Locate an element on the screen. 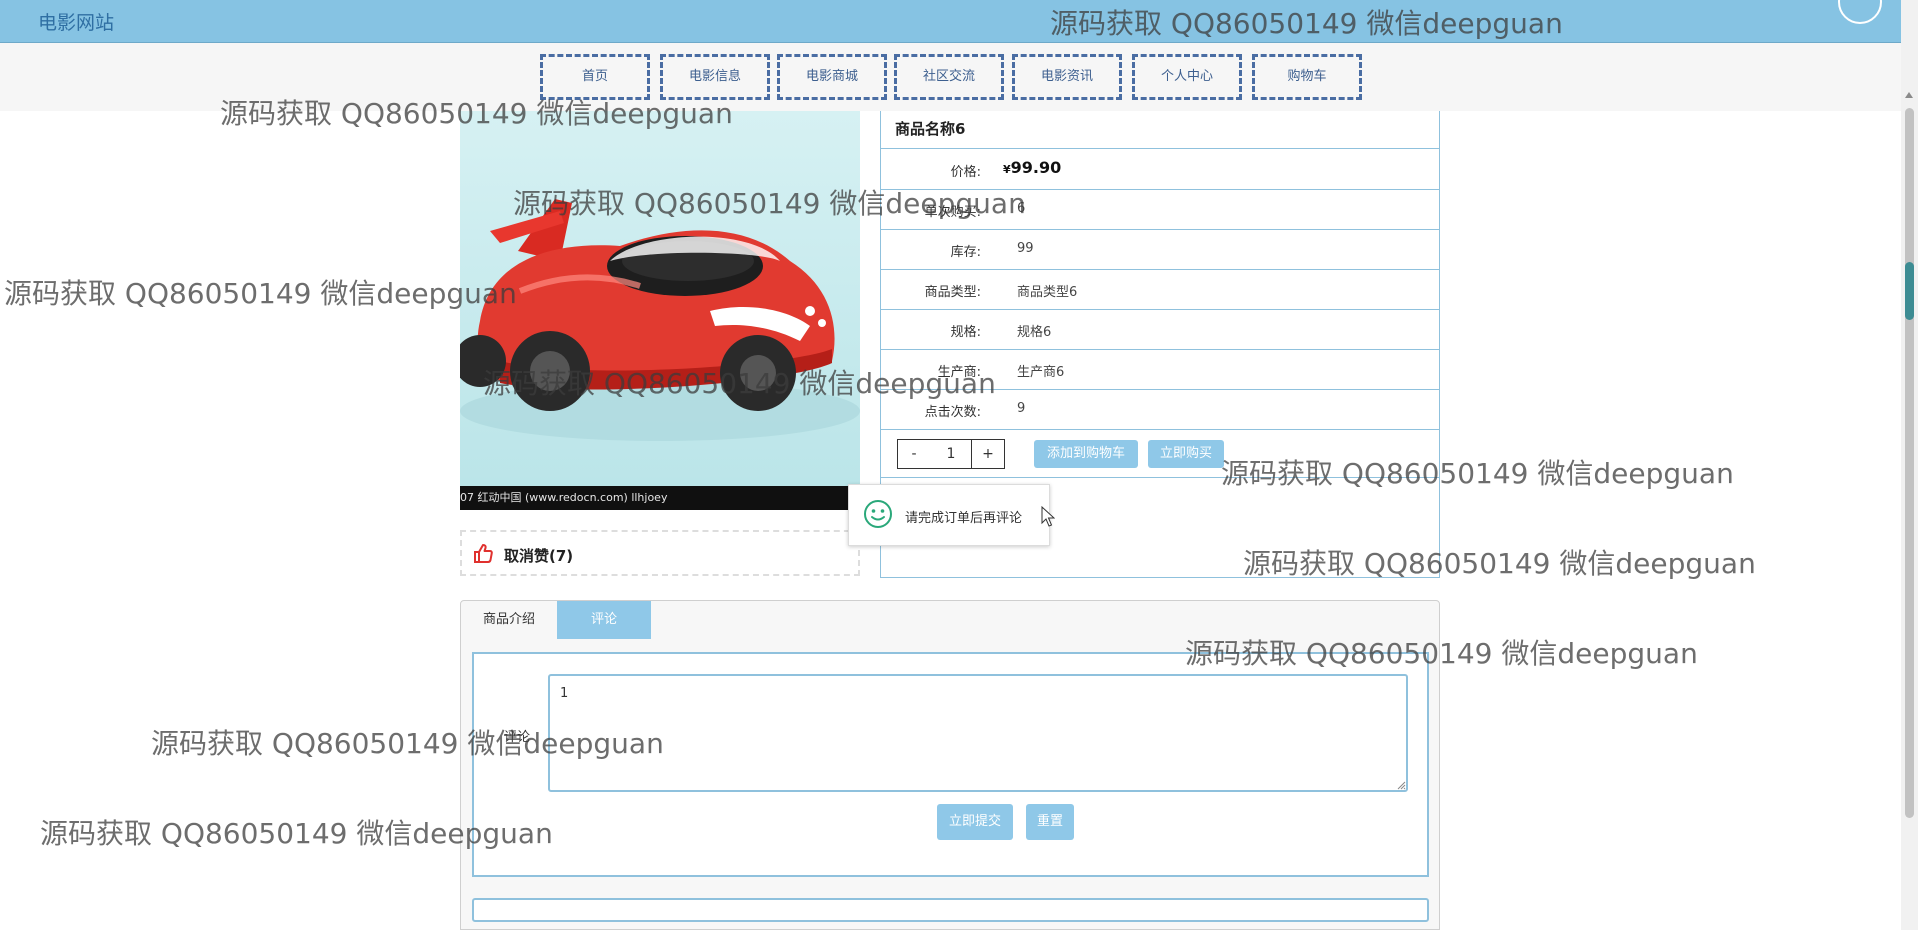 Image resolution: width=1918 pixels, height=930 pixels. reset-button: 重置 is located at coordinates (1050, 822).